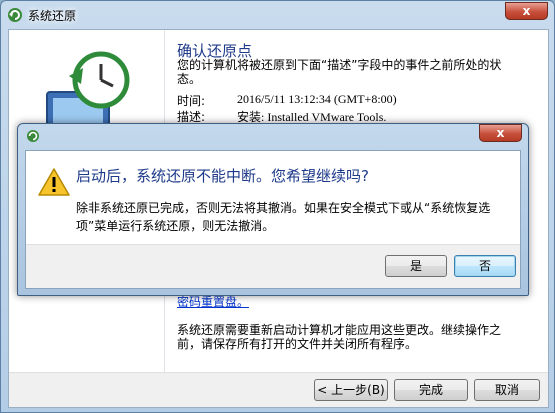 The image size is (555, 413). What do you see at coordinates (222, 176) in the screenshot?
I see `dialog-heading: 启动后，系统还原不能中断。您希望继续吗?` at bounding box center [222, 176].